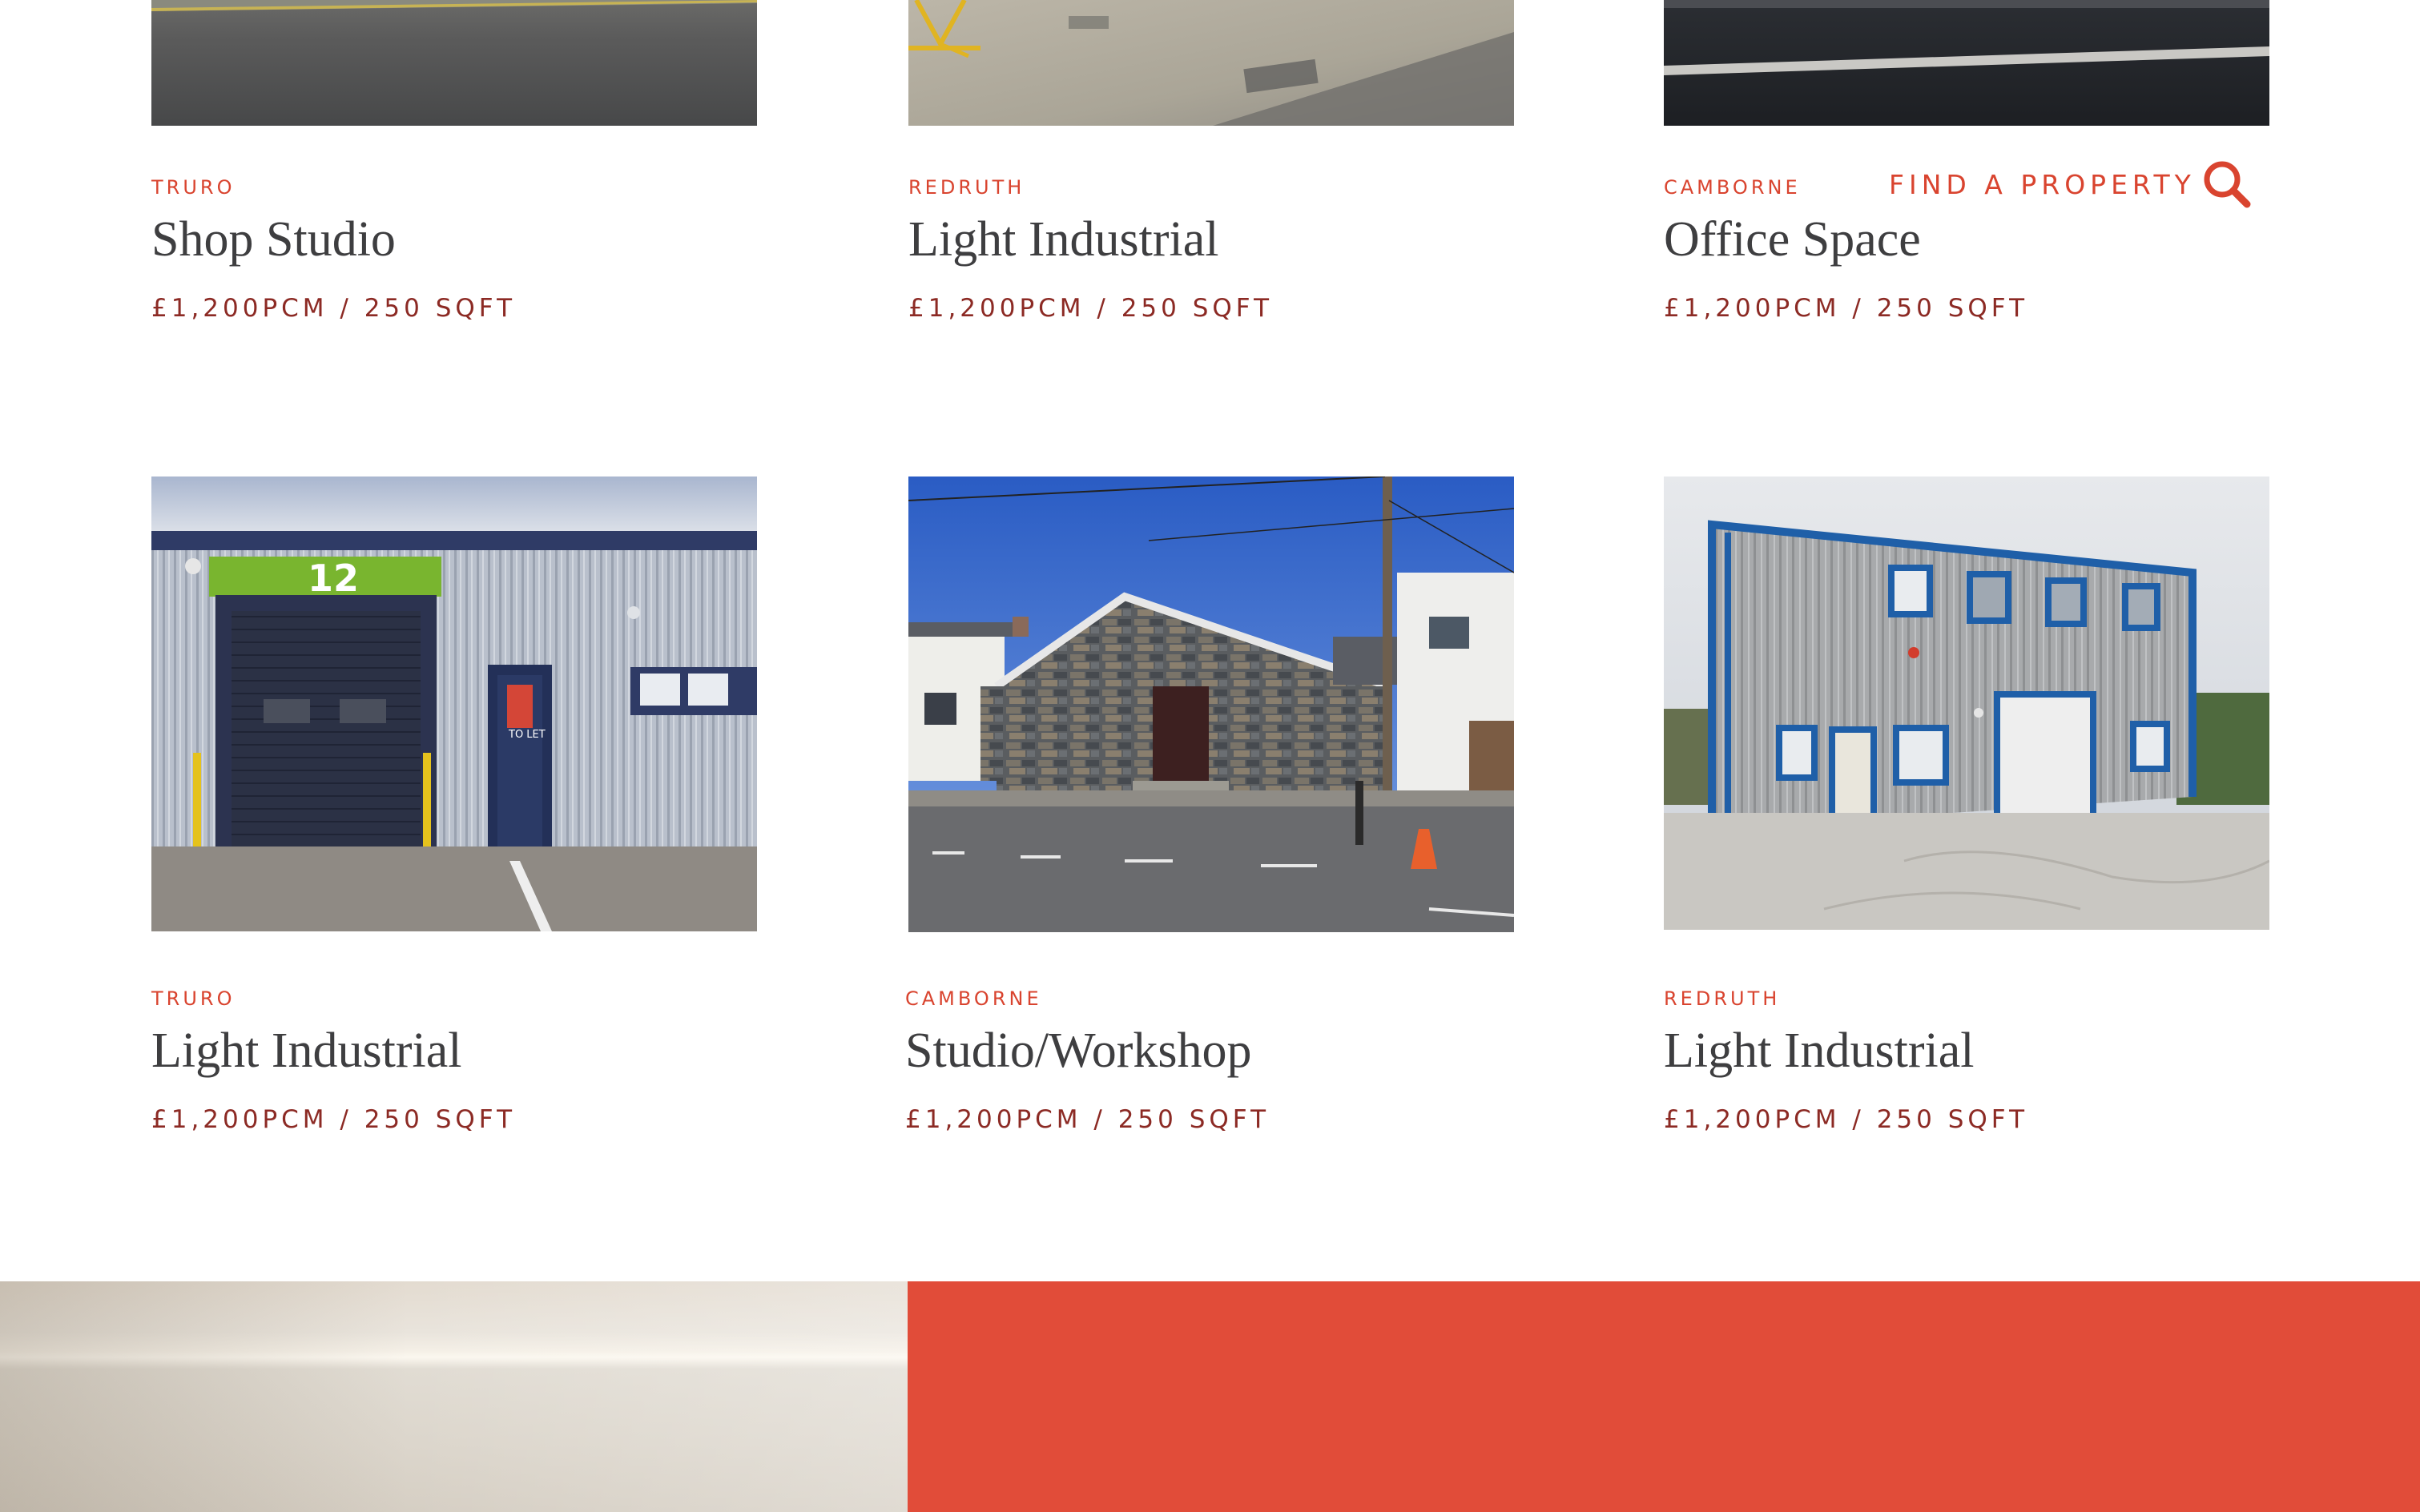  I want to click on find-property-label: FIND A PROPERTY, so click(2042, 184).